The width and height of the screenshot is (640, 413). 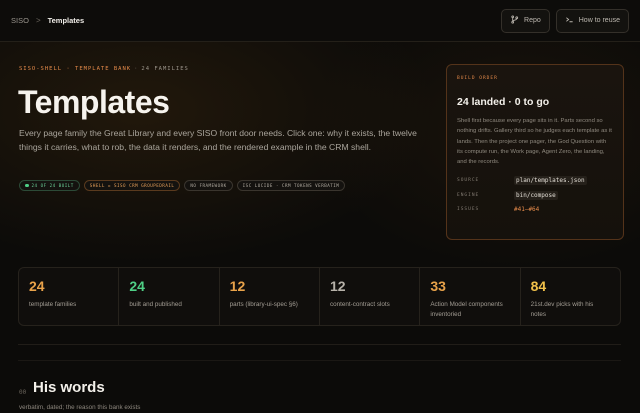 I want to click on row-key: ISSUES, so click(x=468, y=210).